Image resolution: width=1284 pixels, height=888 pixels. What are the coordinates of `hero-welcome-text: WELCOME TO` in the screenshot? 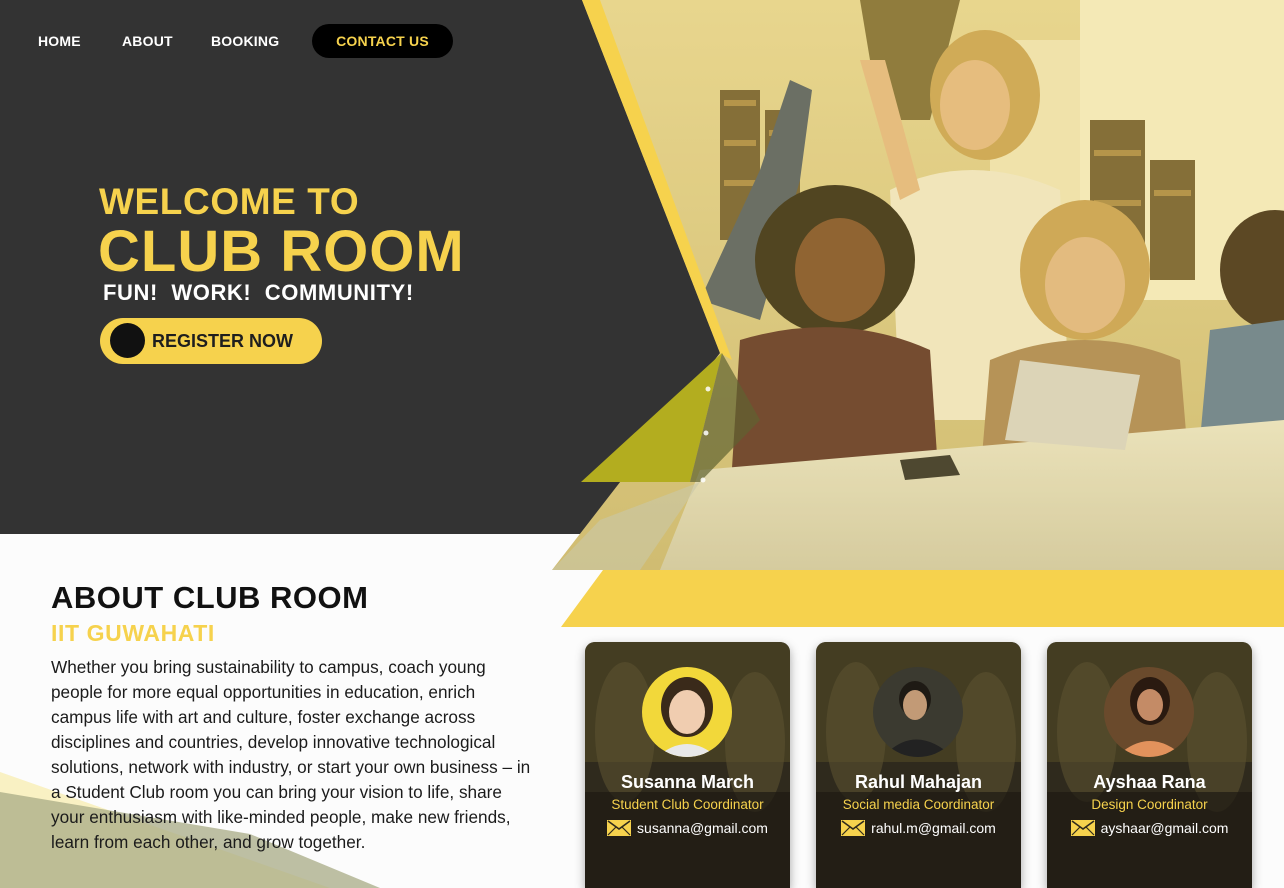 It's located at (229, 201).